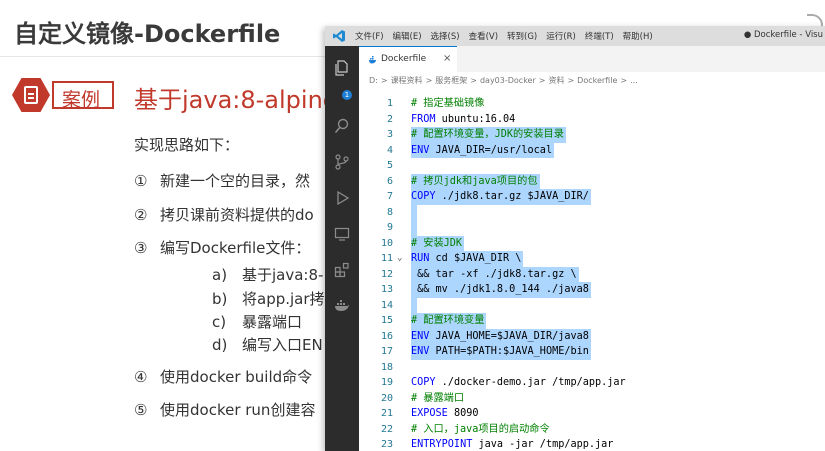 The width and height of the screenshot is (825, 451). Describe the element at coordinates (592, 430) in the screenshot. I see `code-line: 22 # 入口，java项目的启动命令` at that location.